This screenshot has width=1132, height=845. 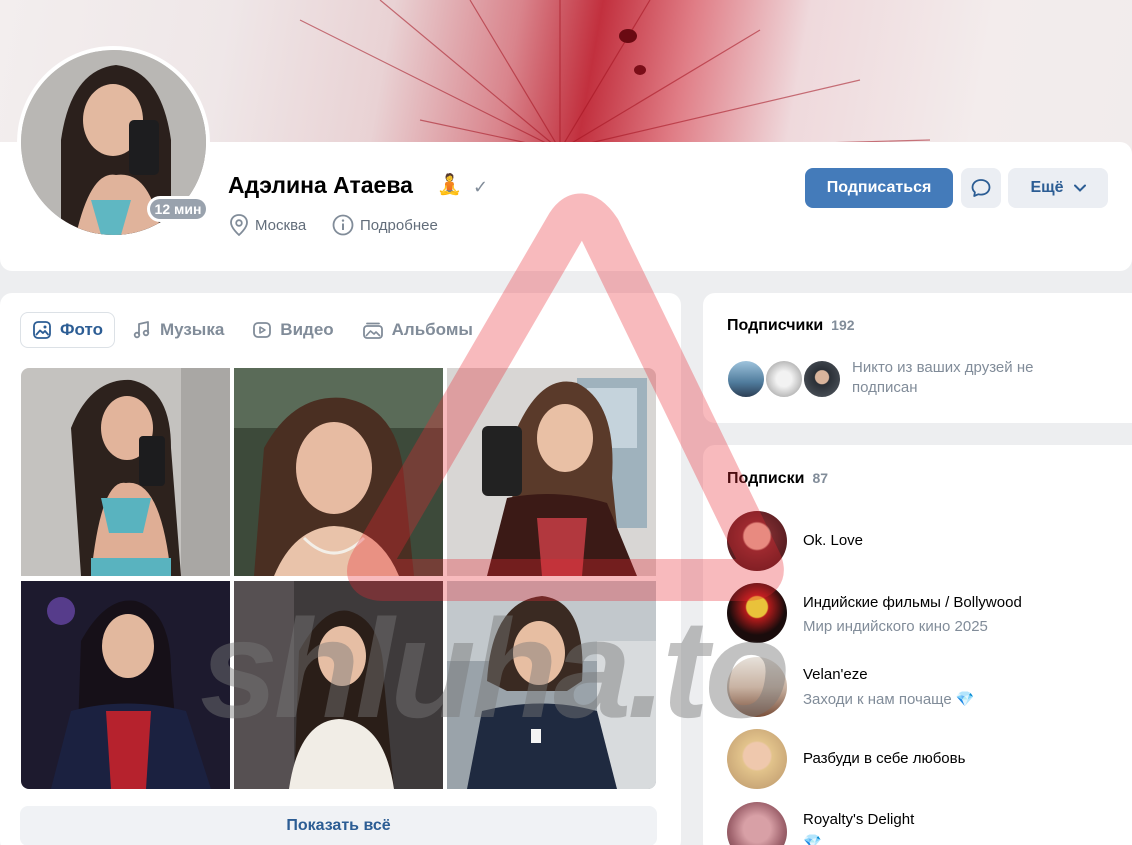 What do you see at coordinates (927, 687) in the screenshot?
I see `subscription-item: Velan'eze Заходи к нам почаще 💎` at bounding box center [927, 687].